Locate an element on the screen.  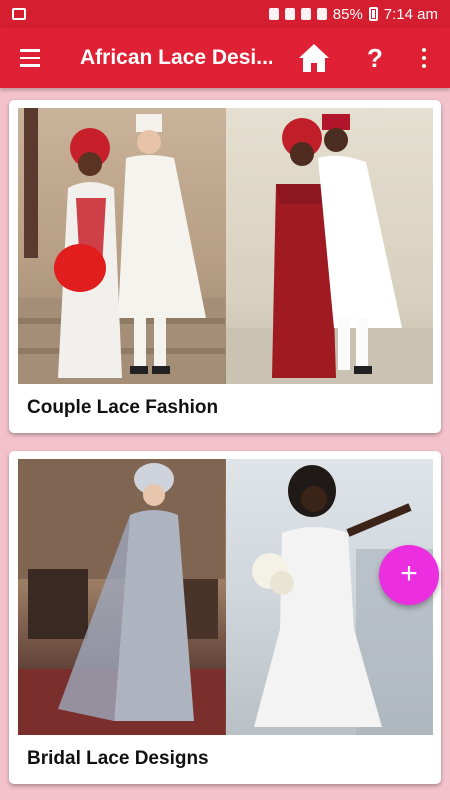
menu-button is located at coordinates (30, 58).